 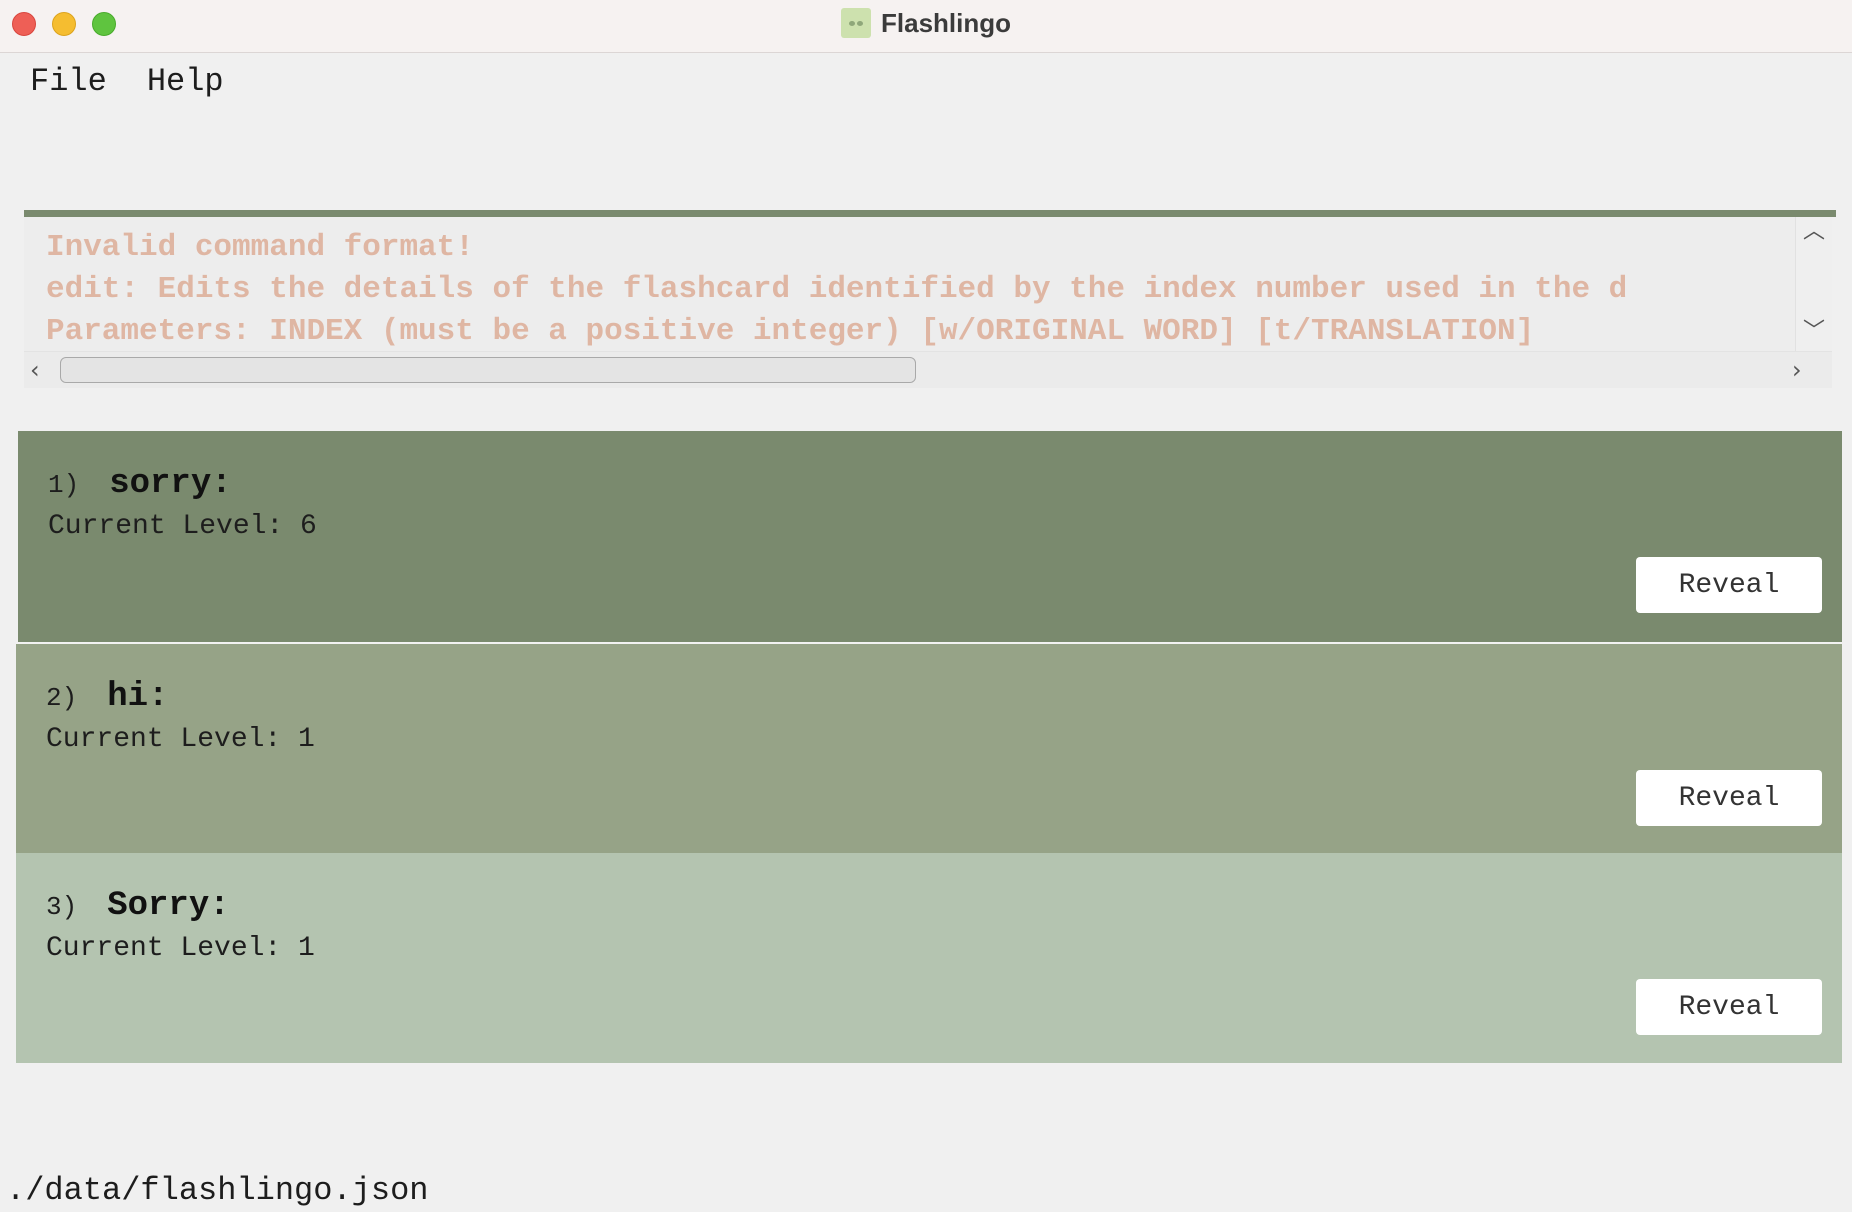 What do you see at coordinates (852, 23) in the screenshot?
I see `app-icon-left-eye` at bounding box center [852, 23].